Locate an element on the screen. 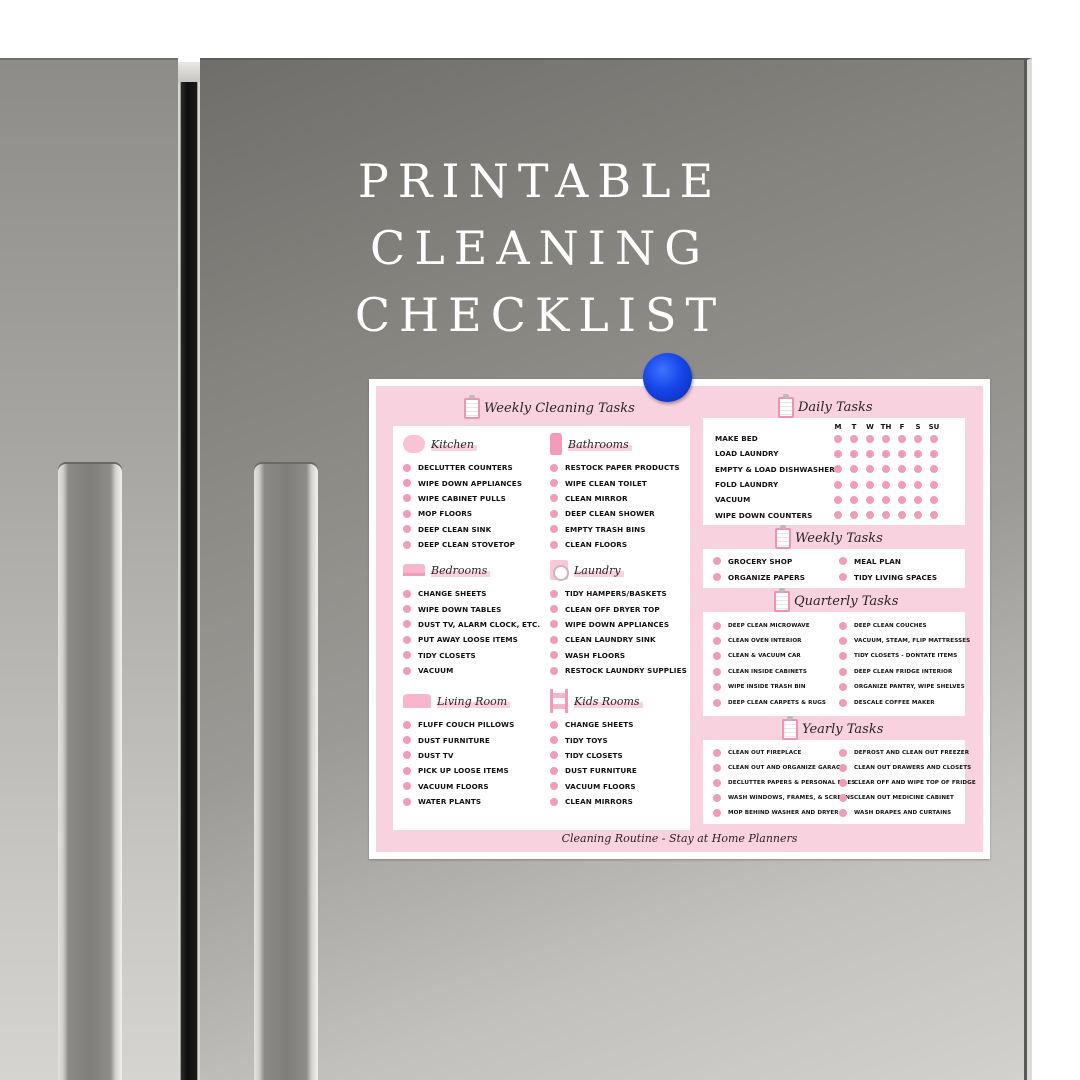 This screenshot has width=1080, height=1080. checklist-item: CLEAN OUT FIREPLACE is located at coordinates (776, 752).